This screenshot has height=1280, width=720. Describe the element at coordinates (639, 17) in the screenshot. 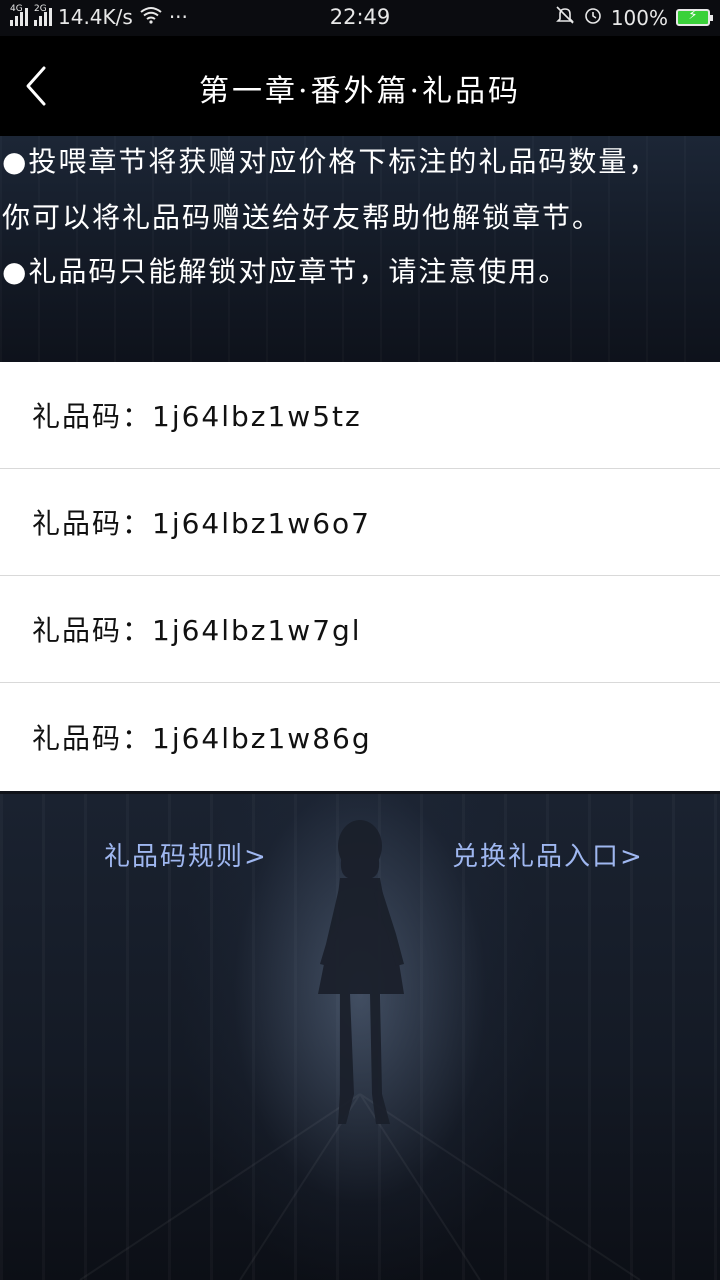

I see `battery-percent: 100%` at that location.